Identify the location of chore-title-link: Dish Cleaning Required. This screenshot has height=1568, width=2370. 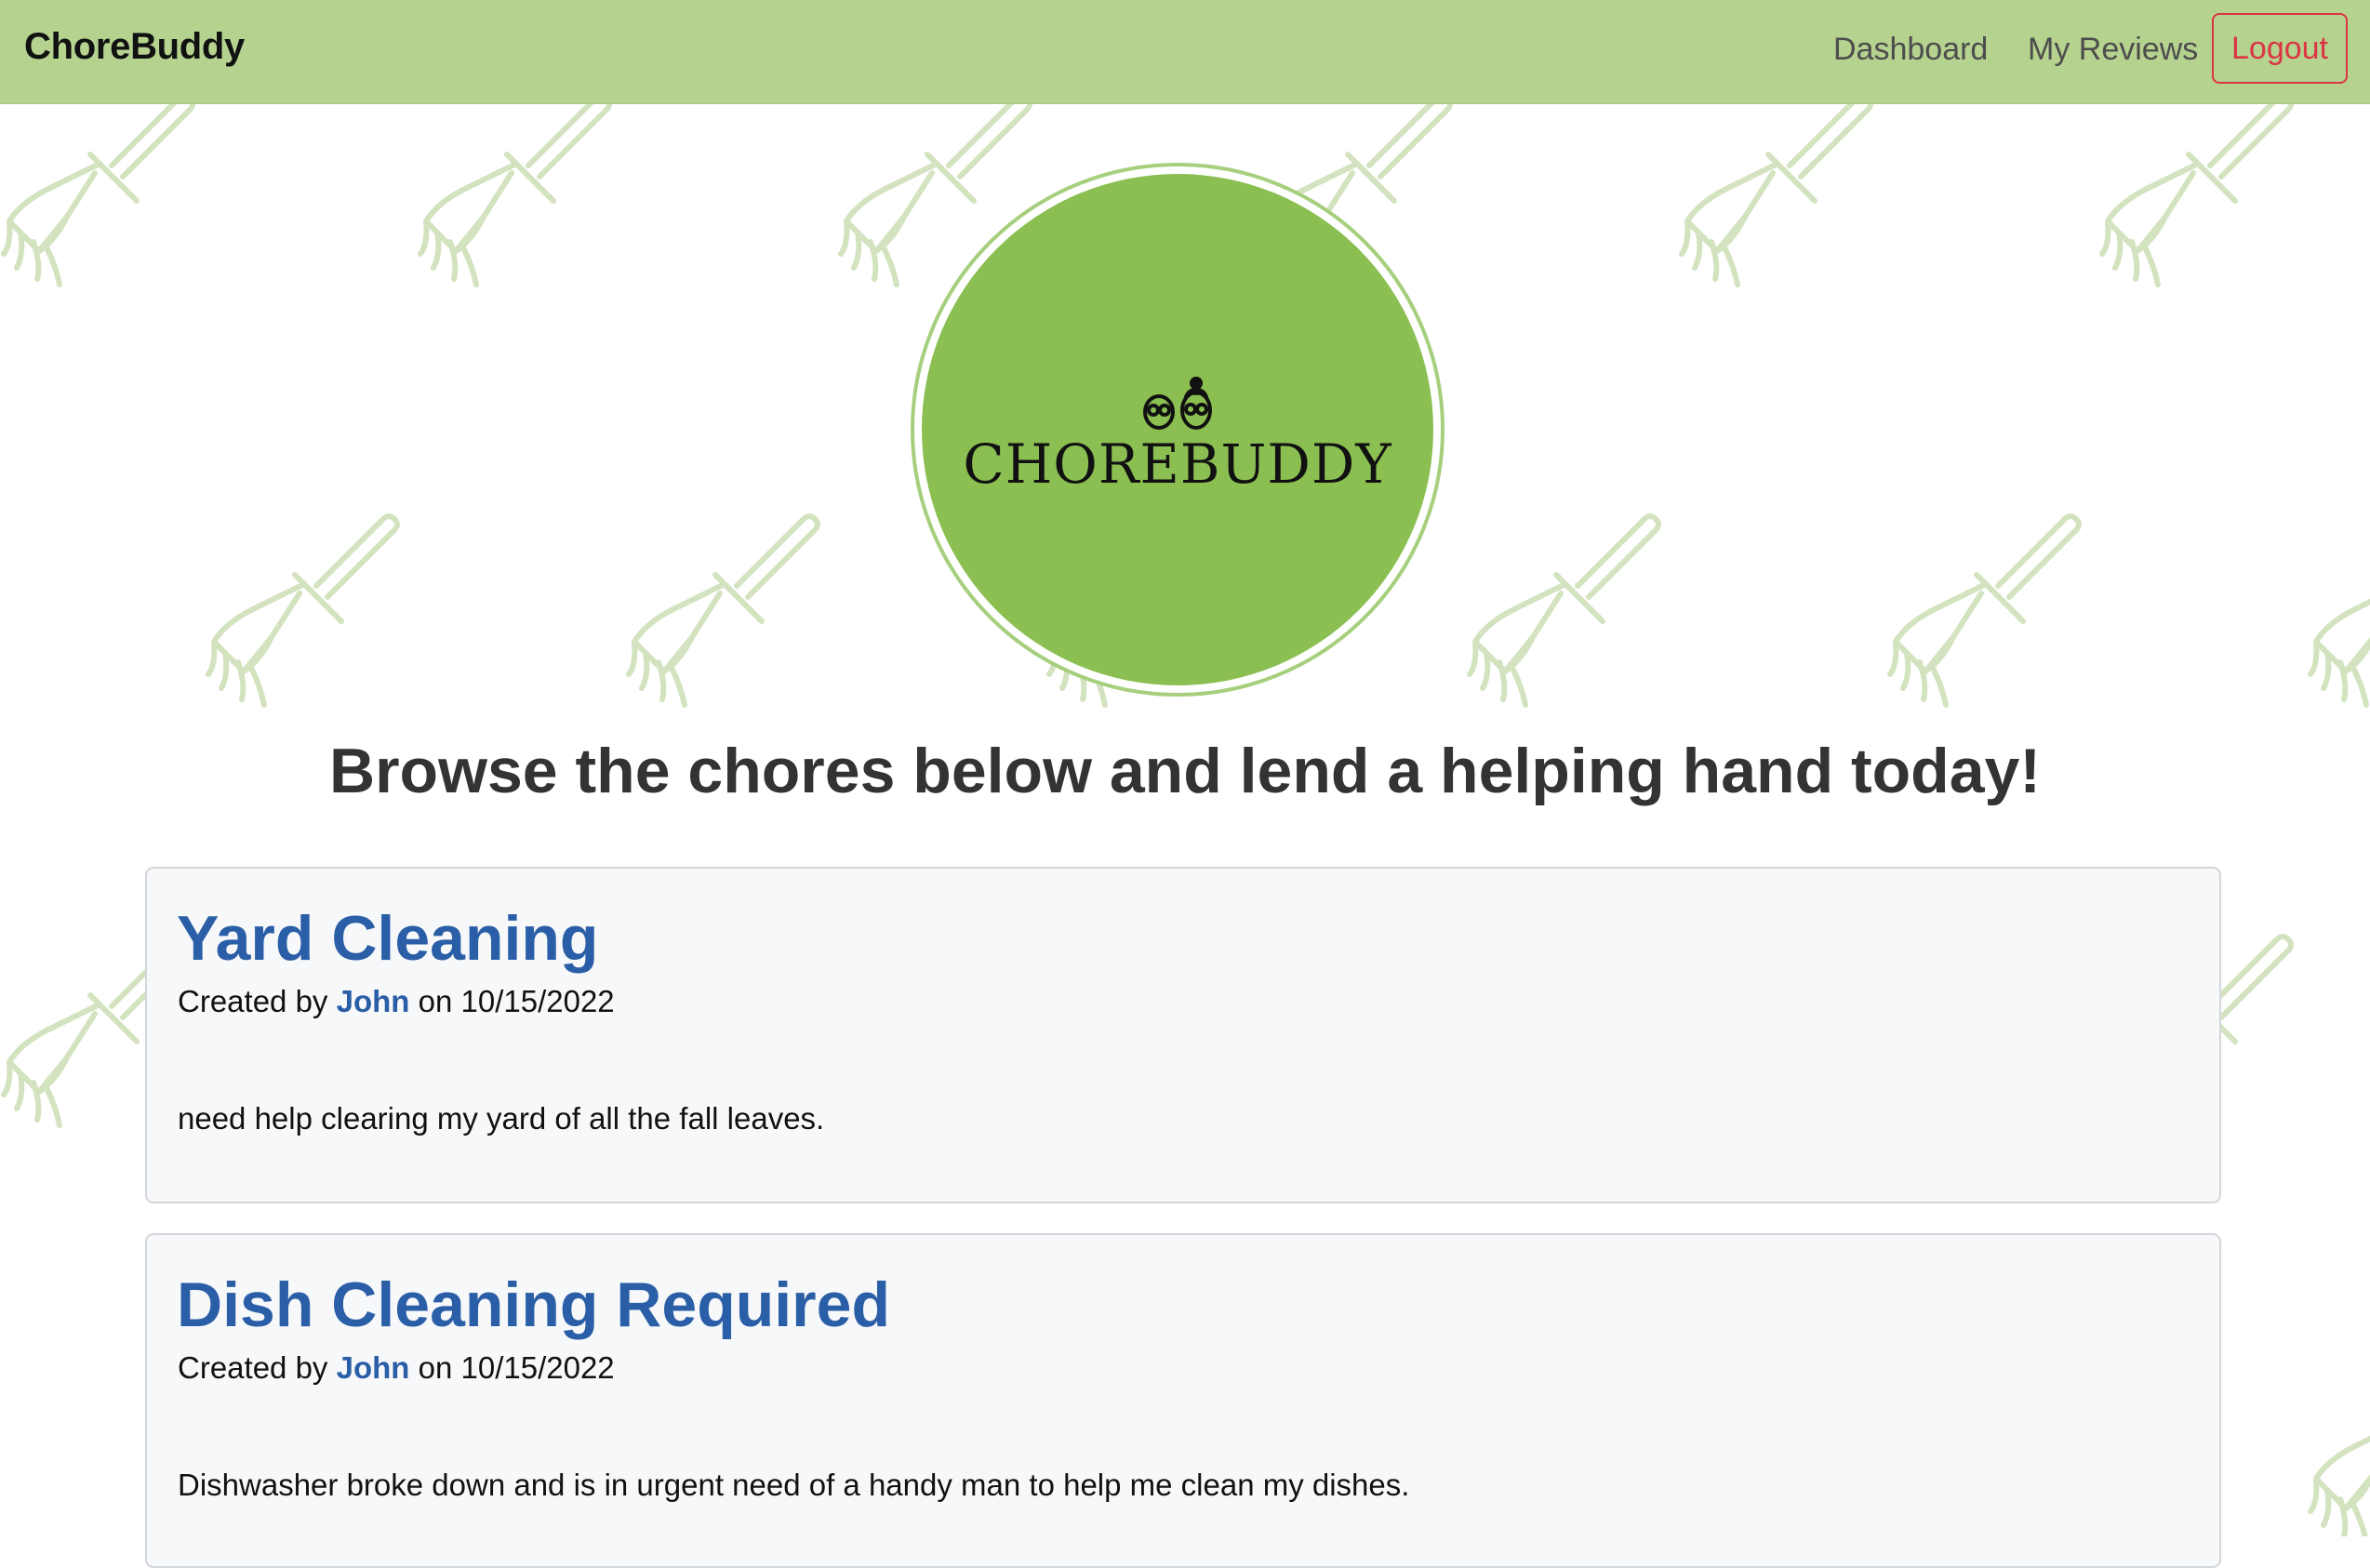
(534, 1305).